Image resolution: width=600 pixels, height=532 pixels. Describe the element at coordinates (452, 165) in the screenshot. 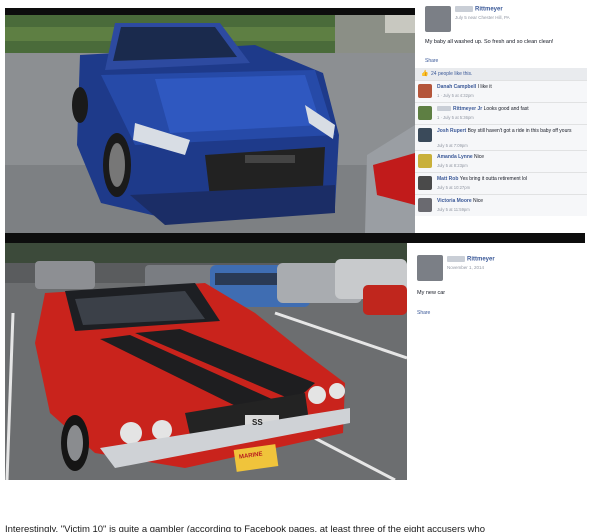

I see `comment-time: July 5 at 8:23pm` at that location.